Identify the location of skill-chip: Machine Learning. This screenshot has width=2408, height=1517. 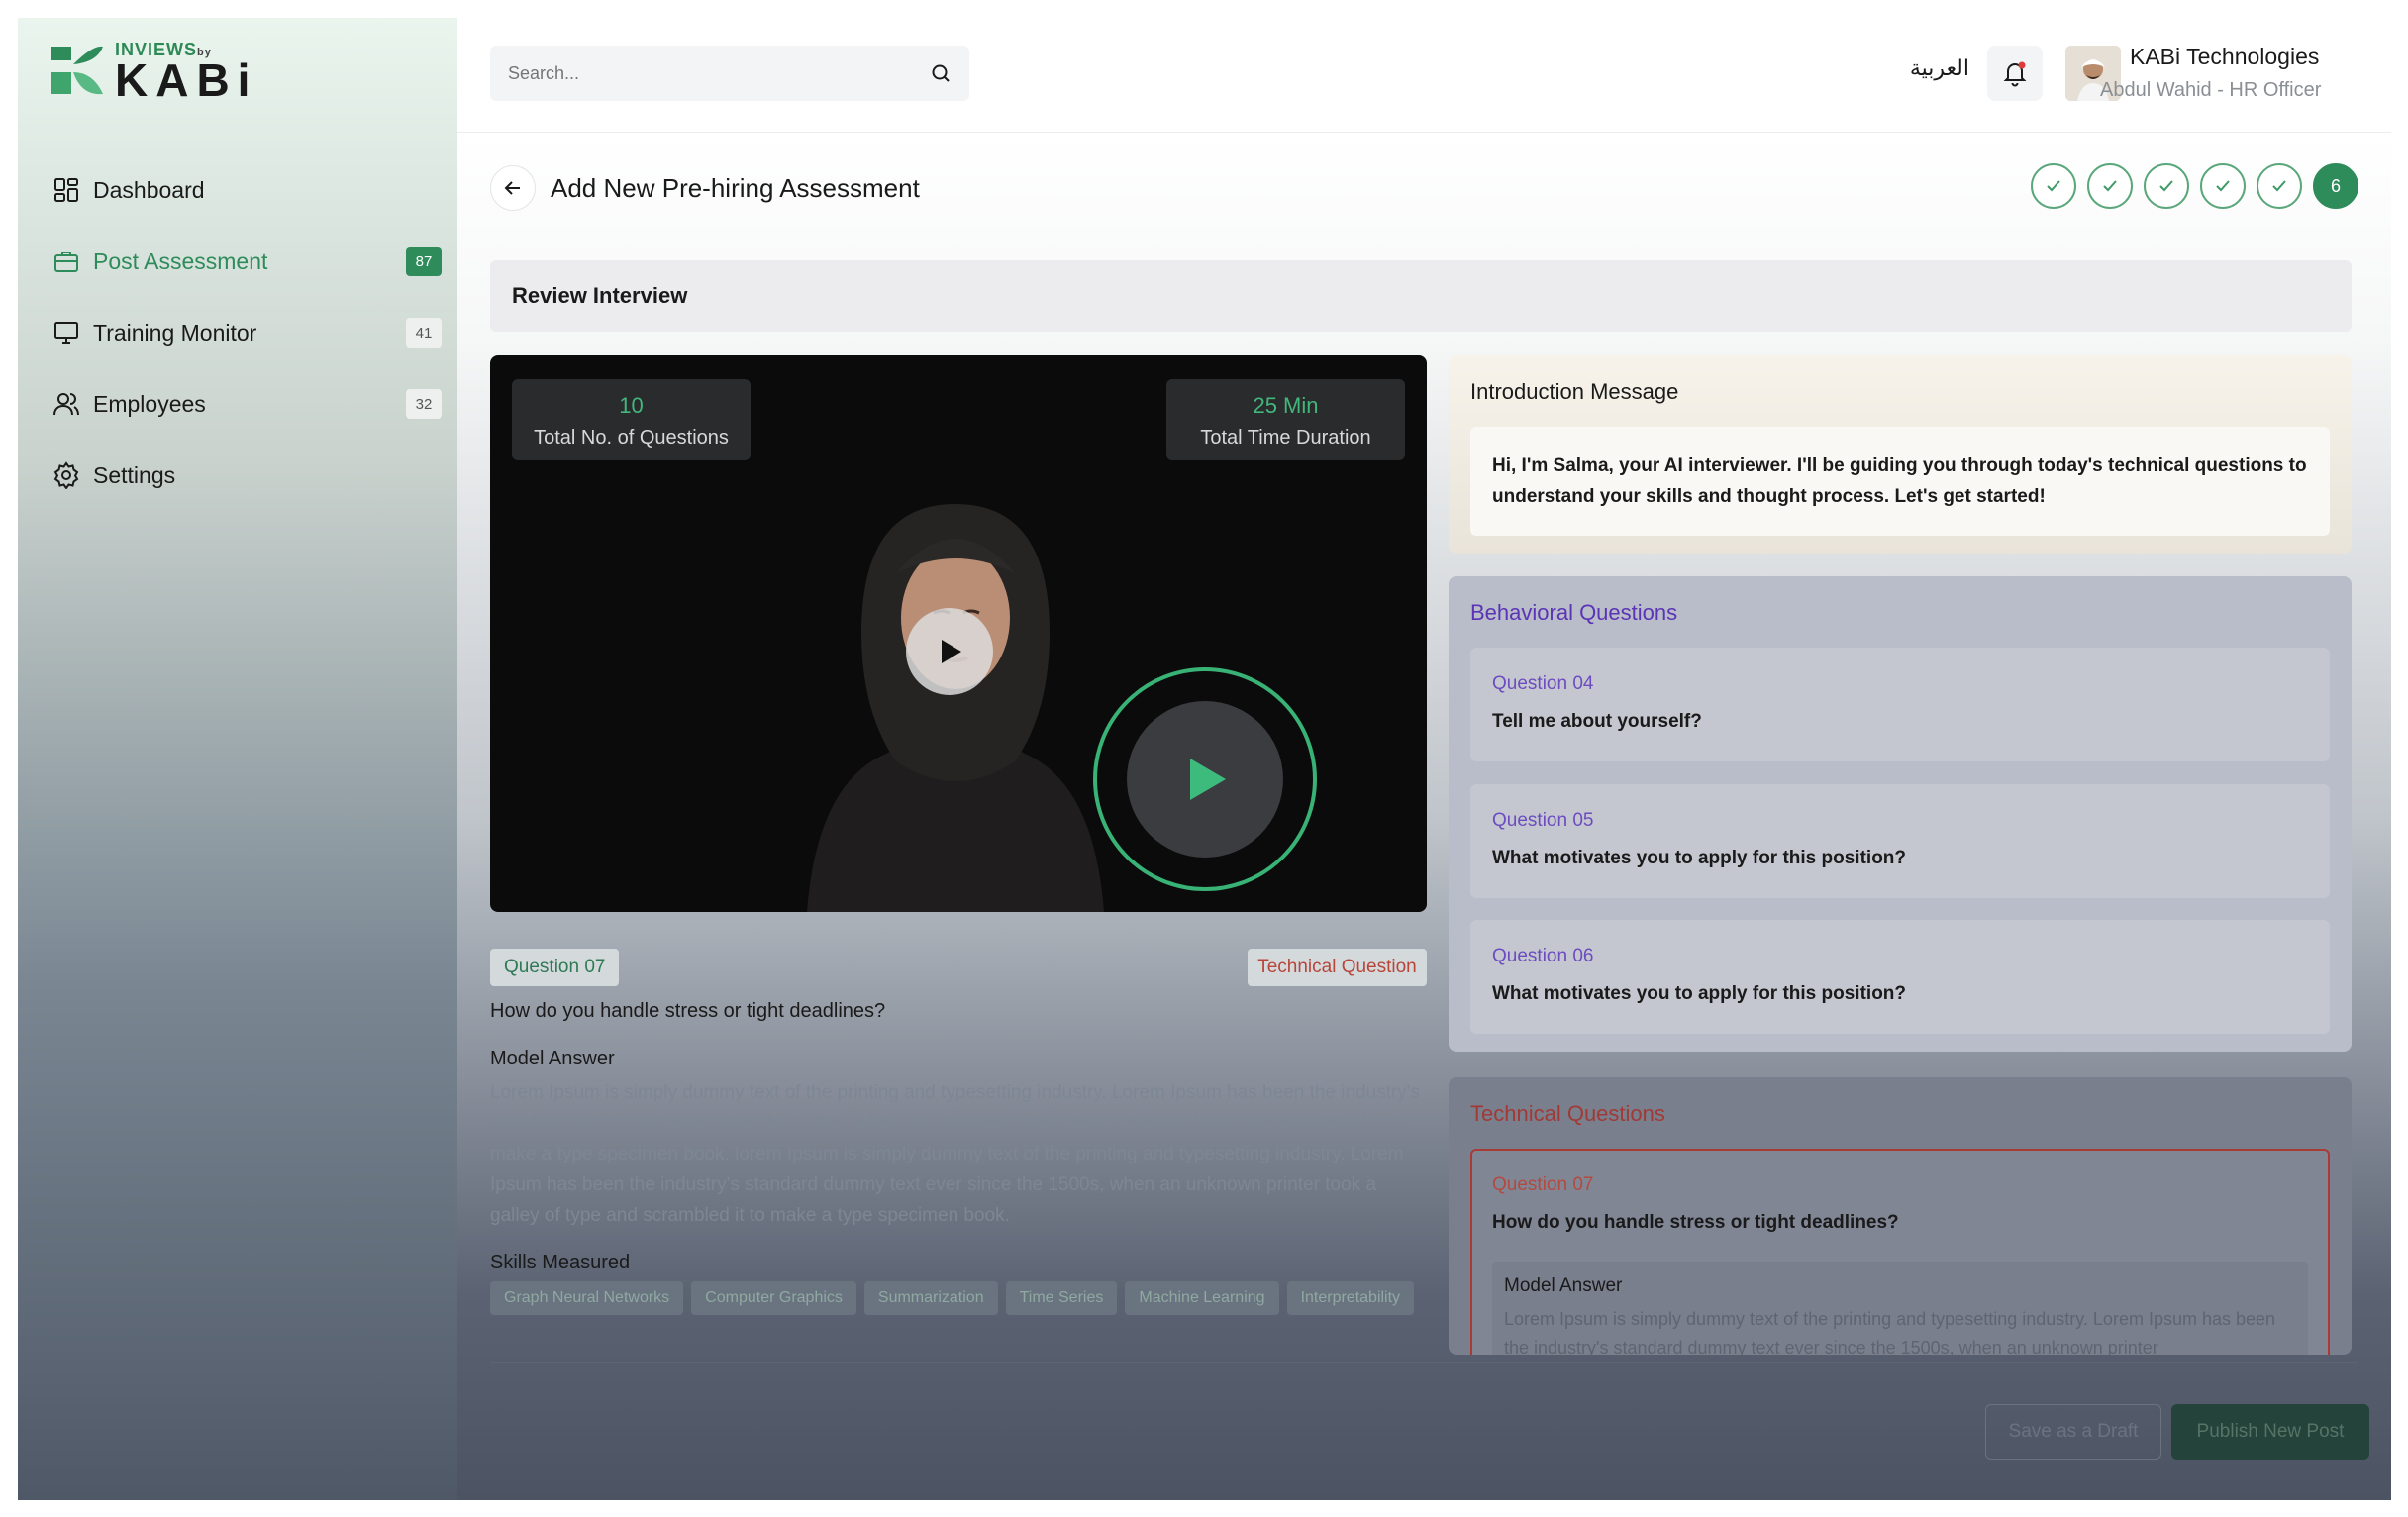
(1202, 1298).